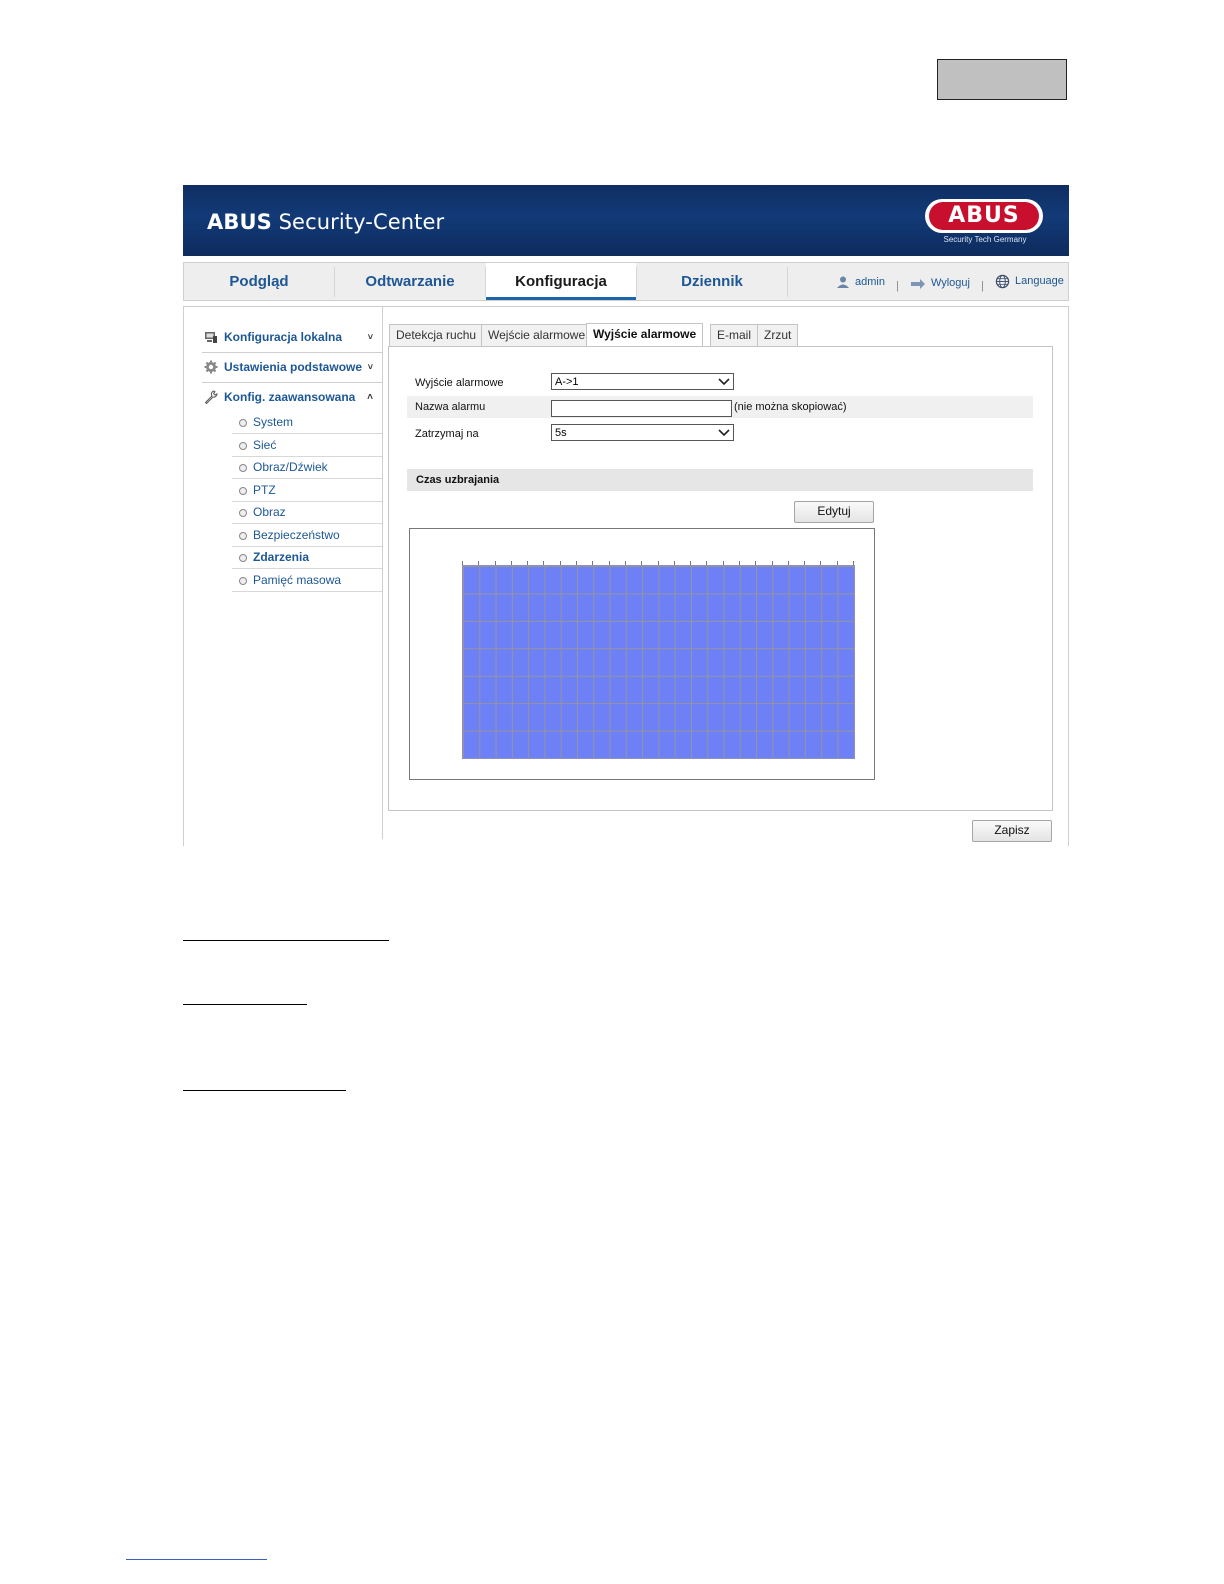 This screenshot has width=1224, height=1584. What do you see at coordinates (642, 381) in the screenshot?
I see `alarm-output-select: A->1` at bounding box center [642, 381].